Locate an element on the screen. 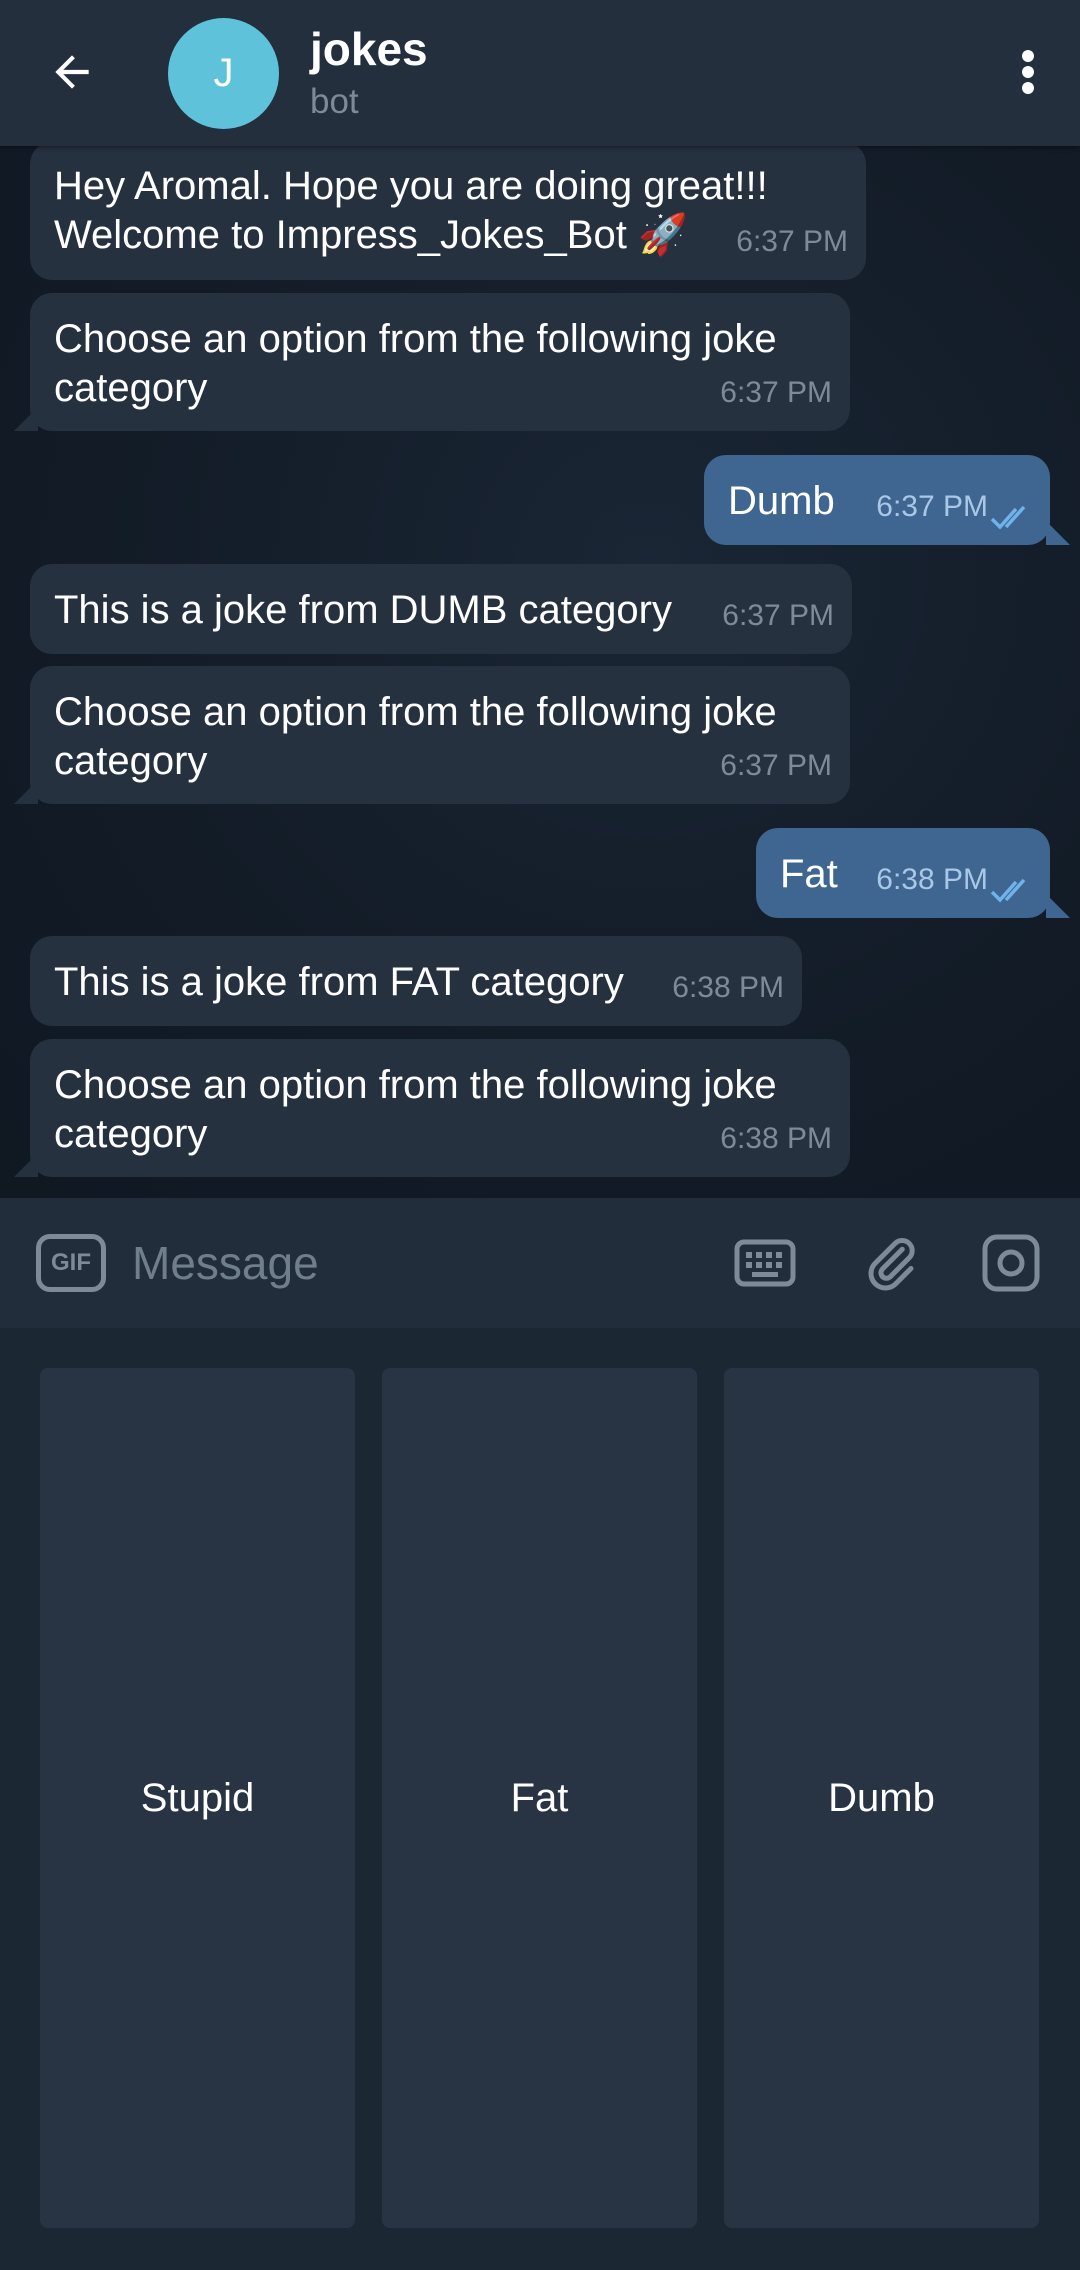 The image size is (1080, 2270). message-text: This is a joke from FAT category is located at coordinates (339, 982).